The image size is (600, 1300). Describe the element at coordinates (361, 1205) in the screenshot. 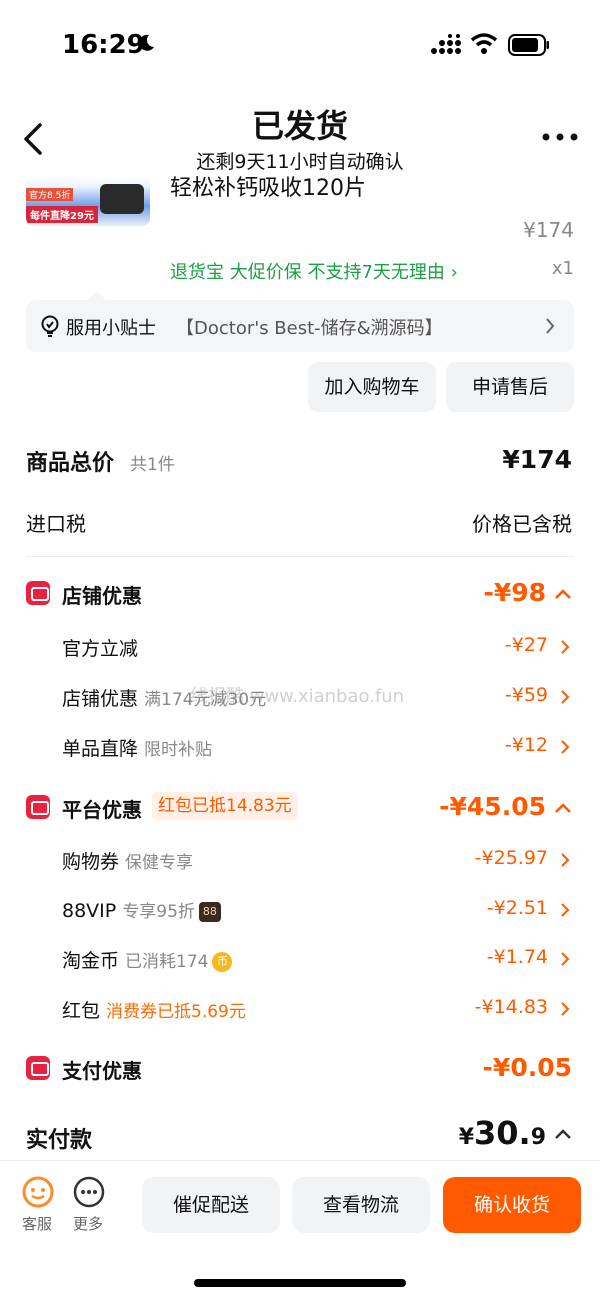

I see `view-logistics-button: 查看物流` at that location.